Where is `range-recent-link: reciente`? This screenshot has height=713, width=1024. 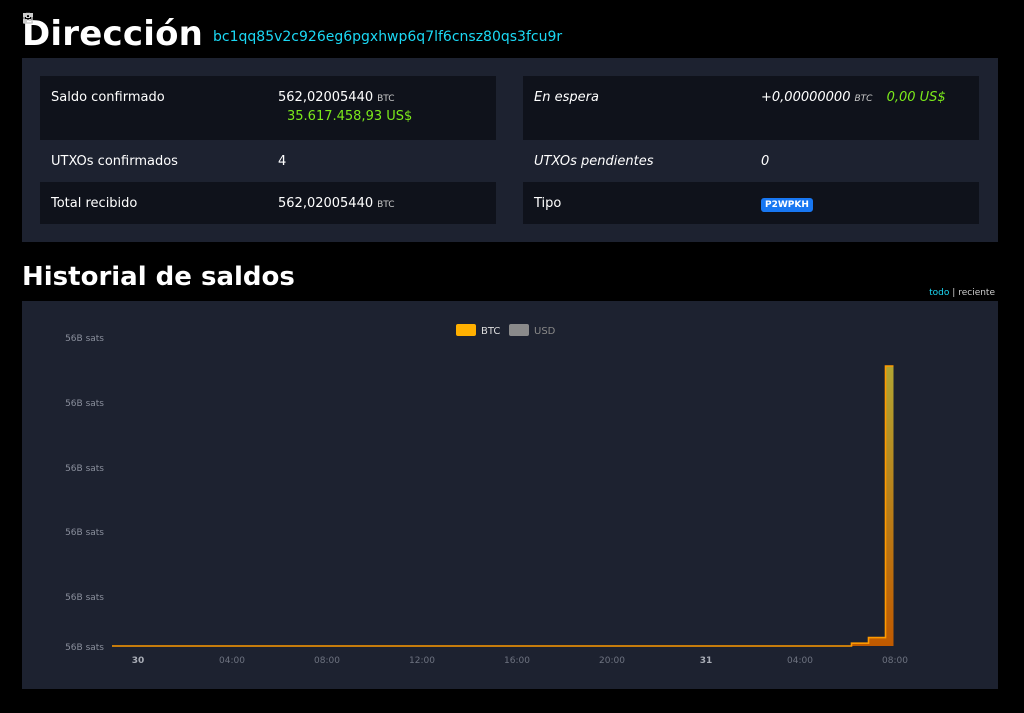 range-recent-link: reciente is located at coordinates (976, 293).